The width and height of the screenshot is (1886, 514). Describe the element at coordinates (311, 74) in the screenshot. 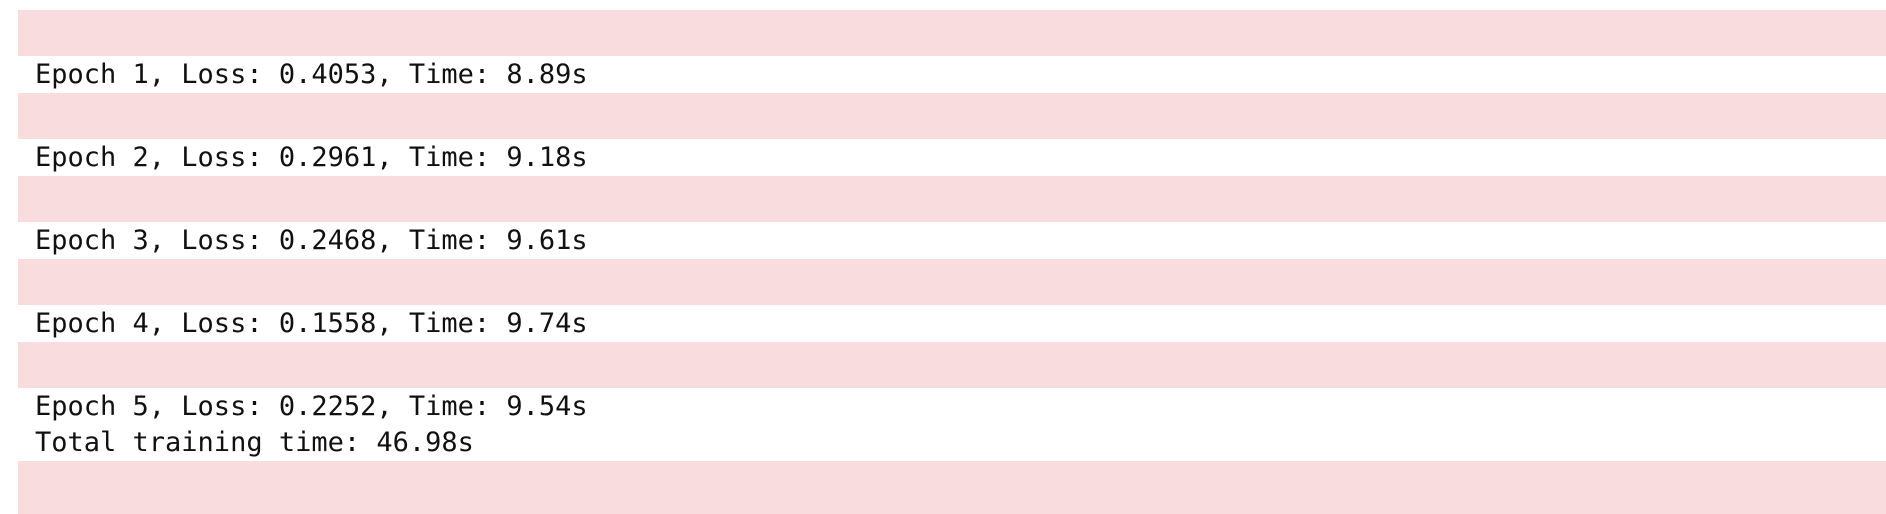

I see `epoch-log-line: Epoch 1, Loss: 0.4053, Time: 8.89s` at that location.